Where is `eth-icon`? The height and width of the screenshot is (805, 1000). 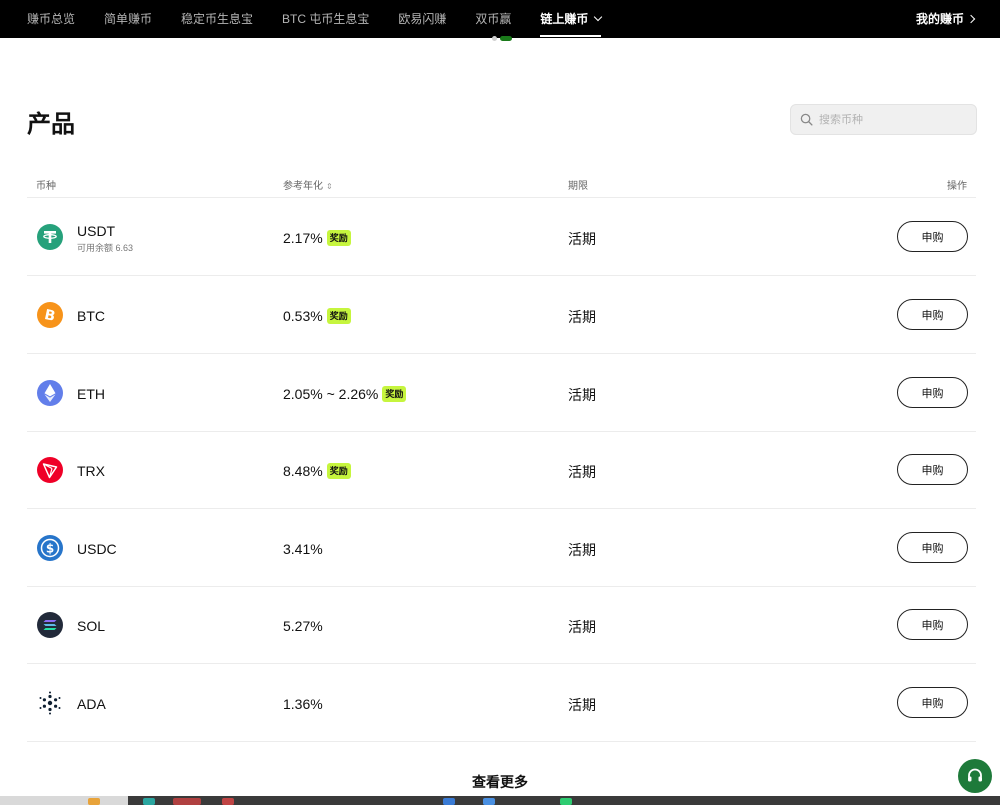
eth-icon is located at coordinates (50, 393).